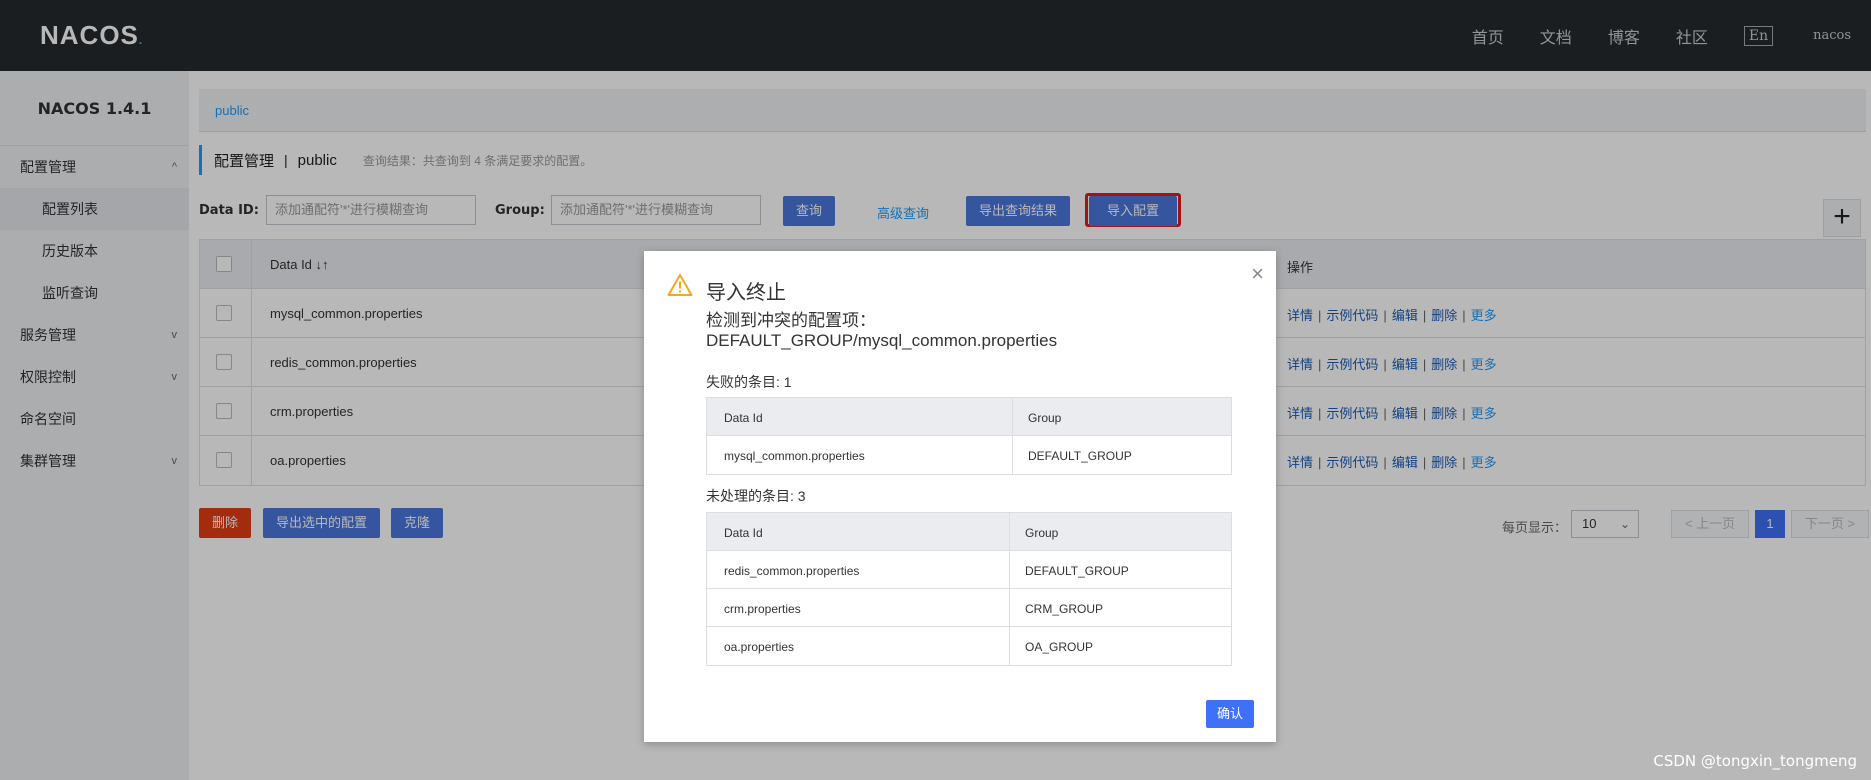 The height and width of the screenshot is (780, 1871). Describe the element at coordinates (969, 646) in the screenshot. I see `table-row: oa.properties OA_GROUP` at that location.